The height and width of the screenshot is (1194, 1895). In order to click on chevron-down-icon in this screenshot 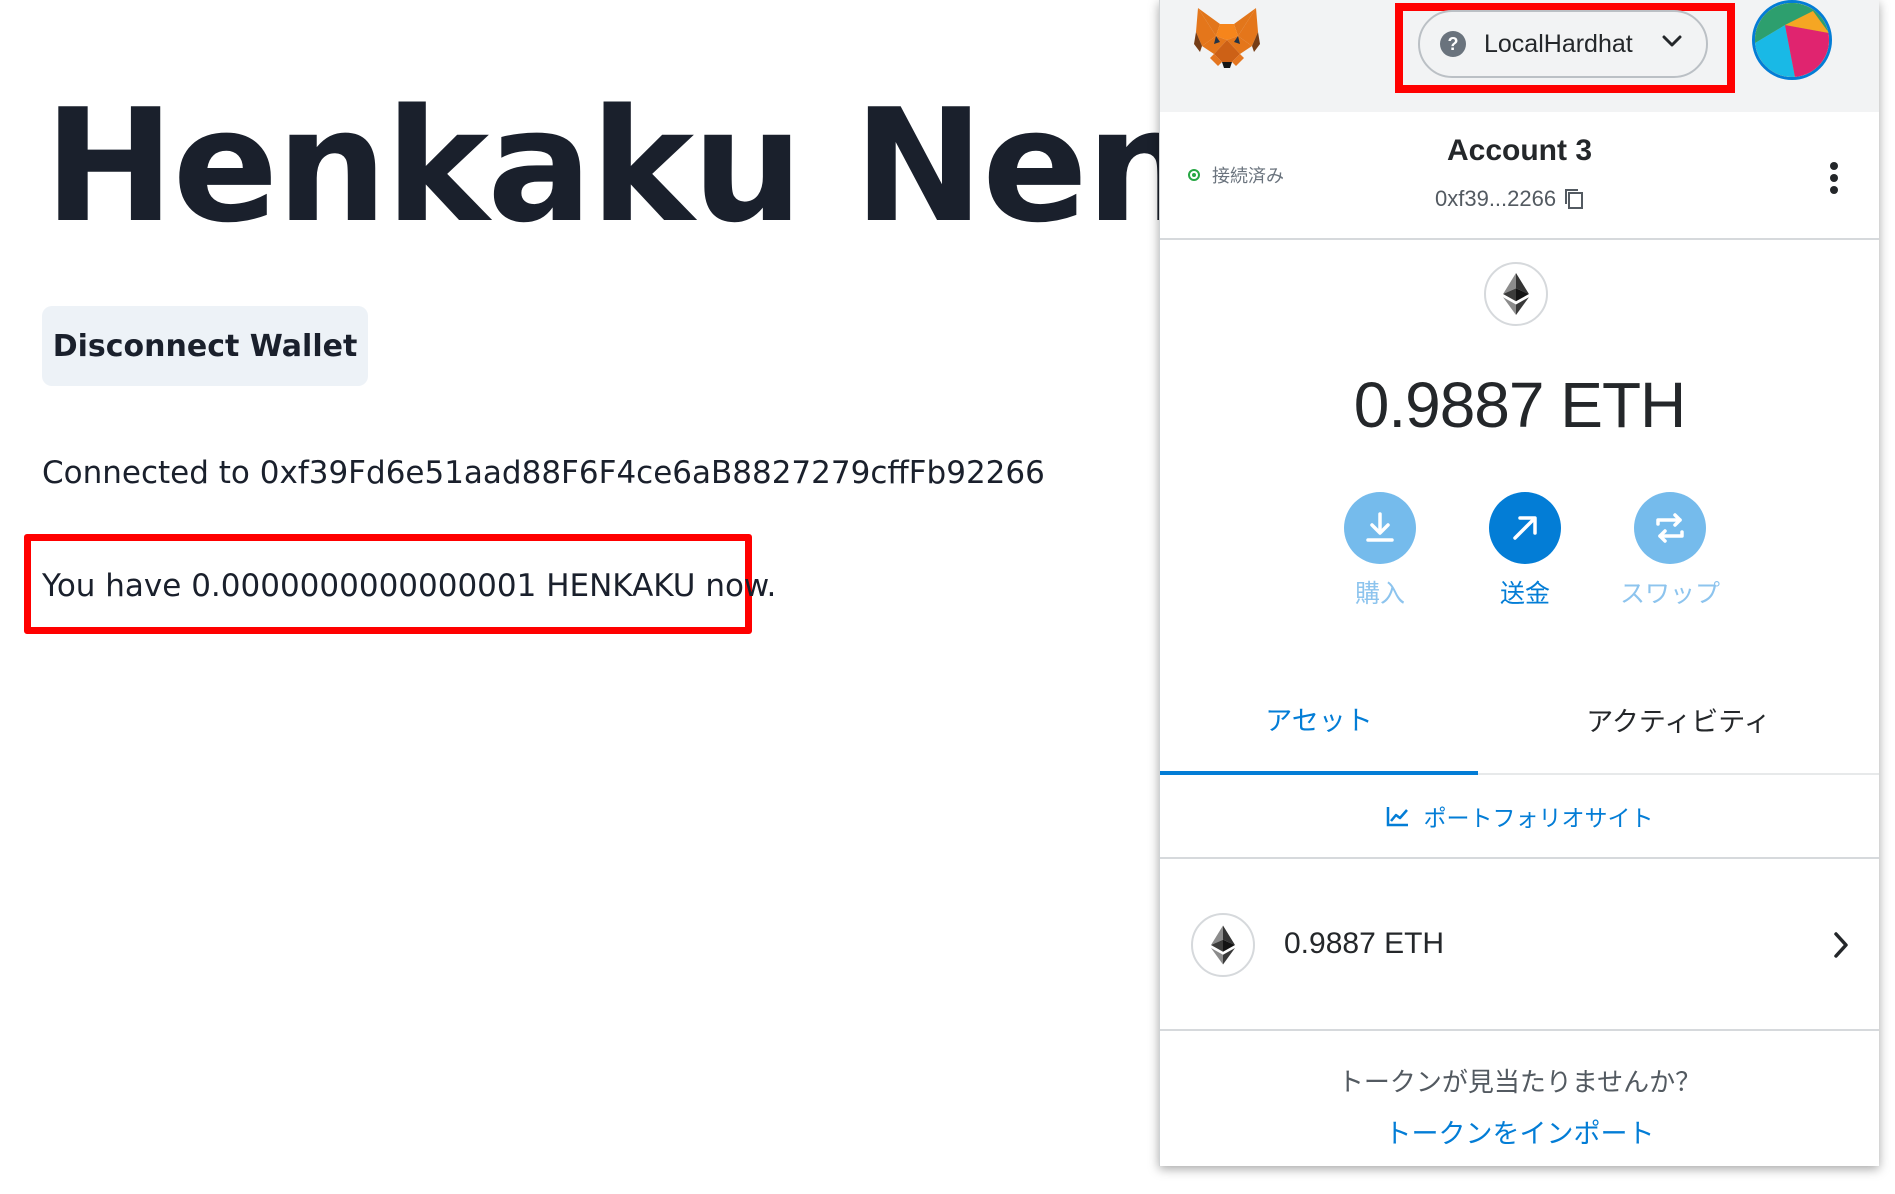, I will do `click(1672, 41)`.